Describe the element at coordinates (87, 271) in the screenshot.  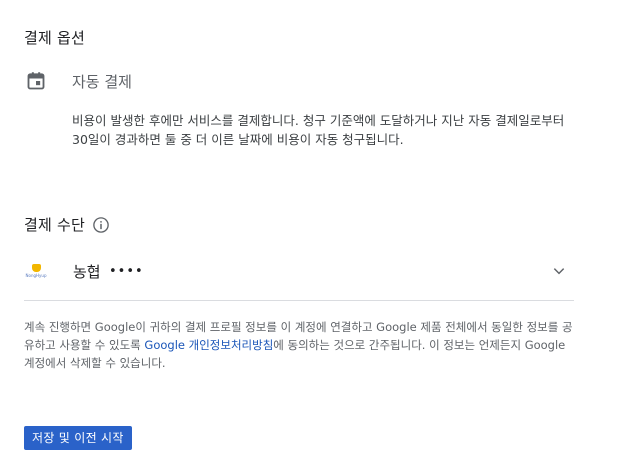
I see `bank-name: 농협` at that location.